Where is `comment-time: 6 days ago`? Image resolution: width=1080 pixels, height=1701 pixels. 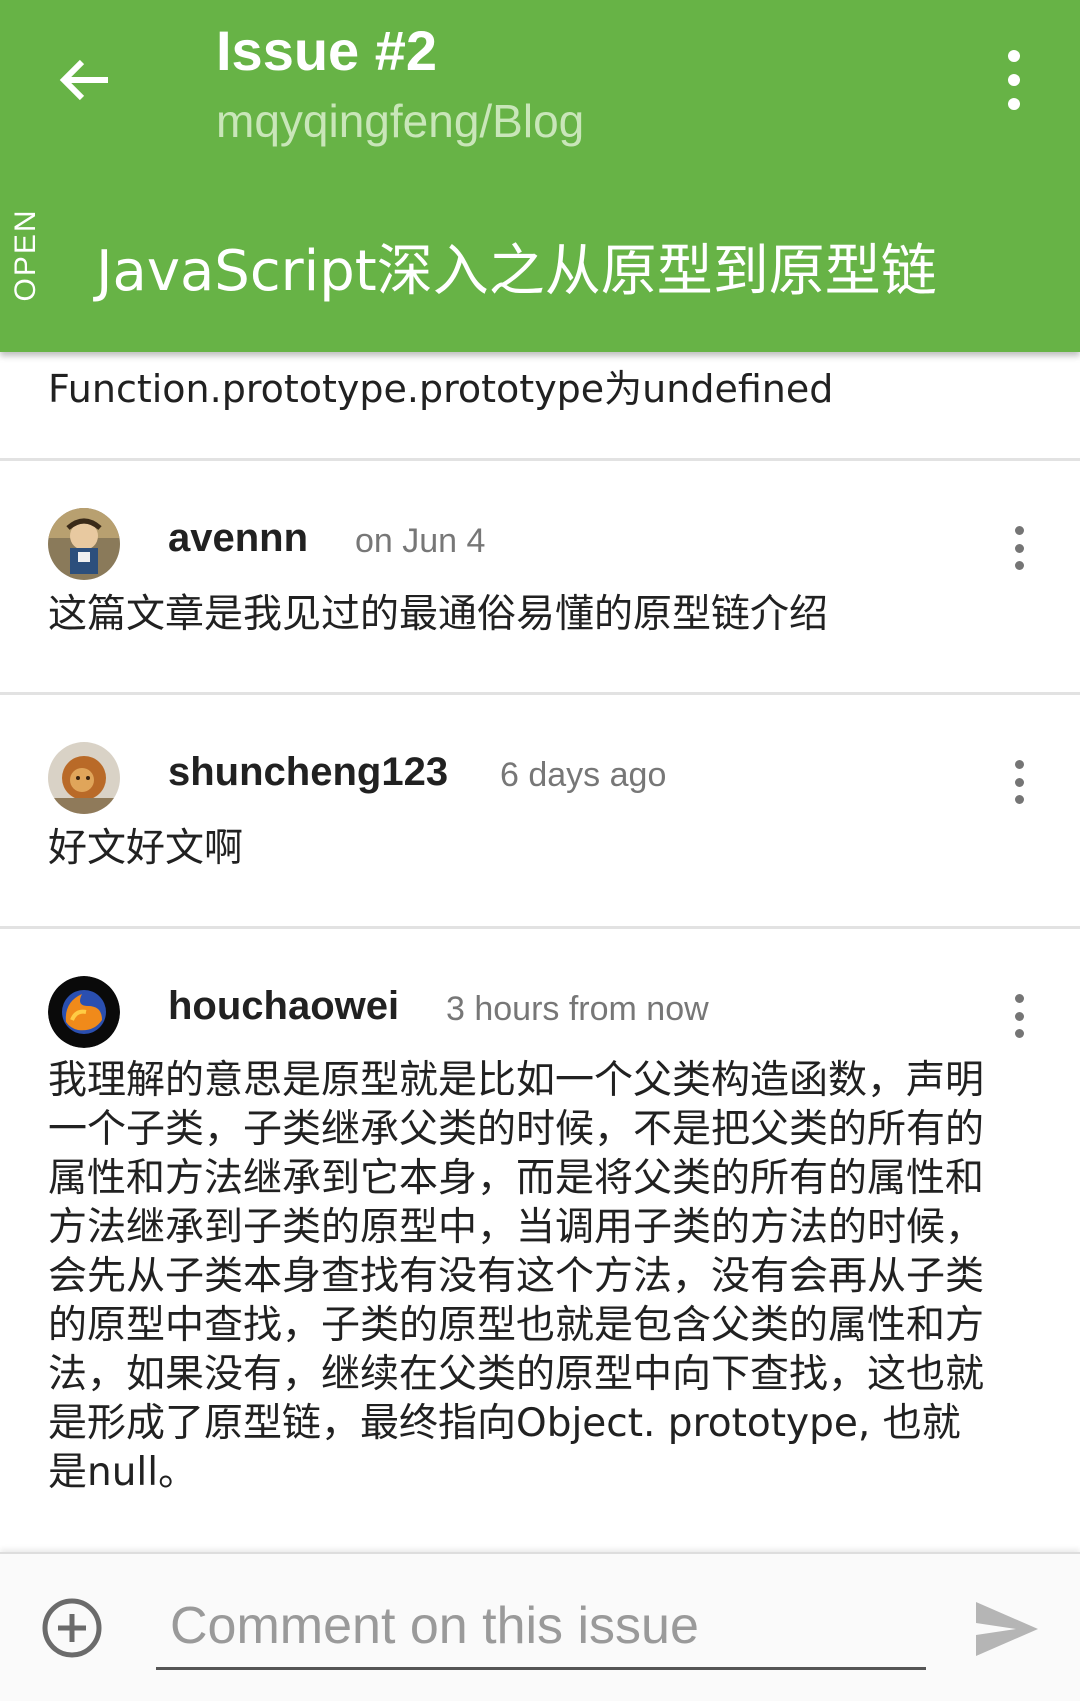 comment-time: 6 days ago is located at coordinates (583, 775).